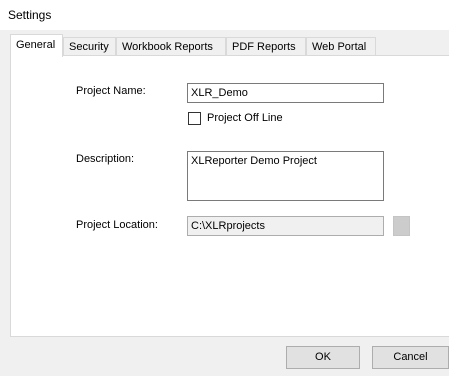 The width and height of the screenshot is (449, 376). I want to click on project-offline-checkbox, so click(194, 118).